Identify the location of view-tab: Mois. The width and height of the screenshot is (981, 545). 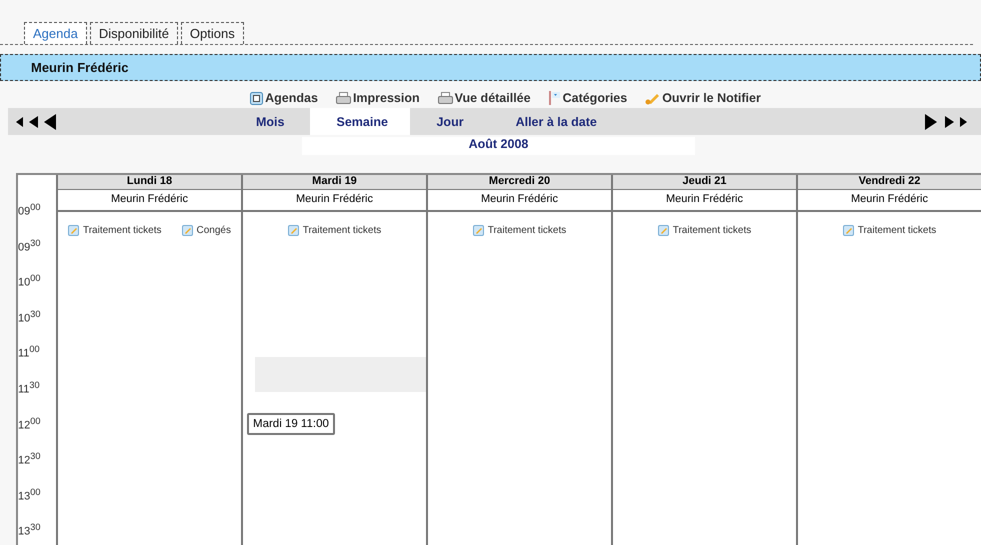
(270, 121).